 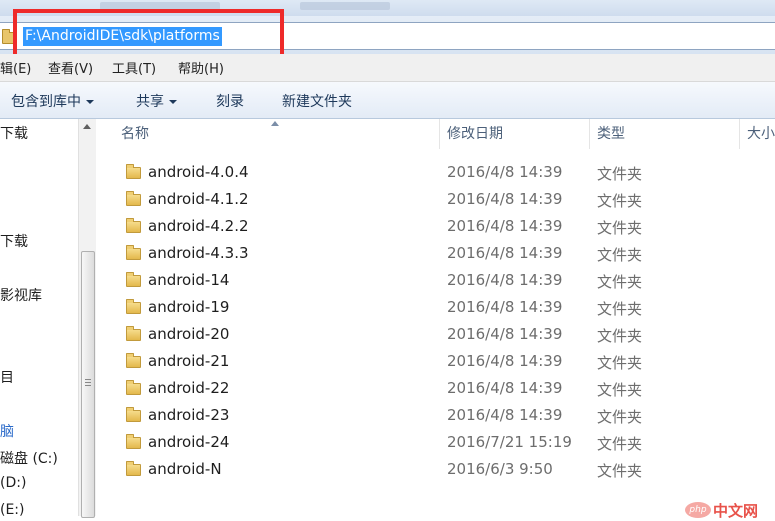 What do you see at coordinates (189, 361) in the screenshot?
I see `file-name: android-21` at bounding box center [189, 361].